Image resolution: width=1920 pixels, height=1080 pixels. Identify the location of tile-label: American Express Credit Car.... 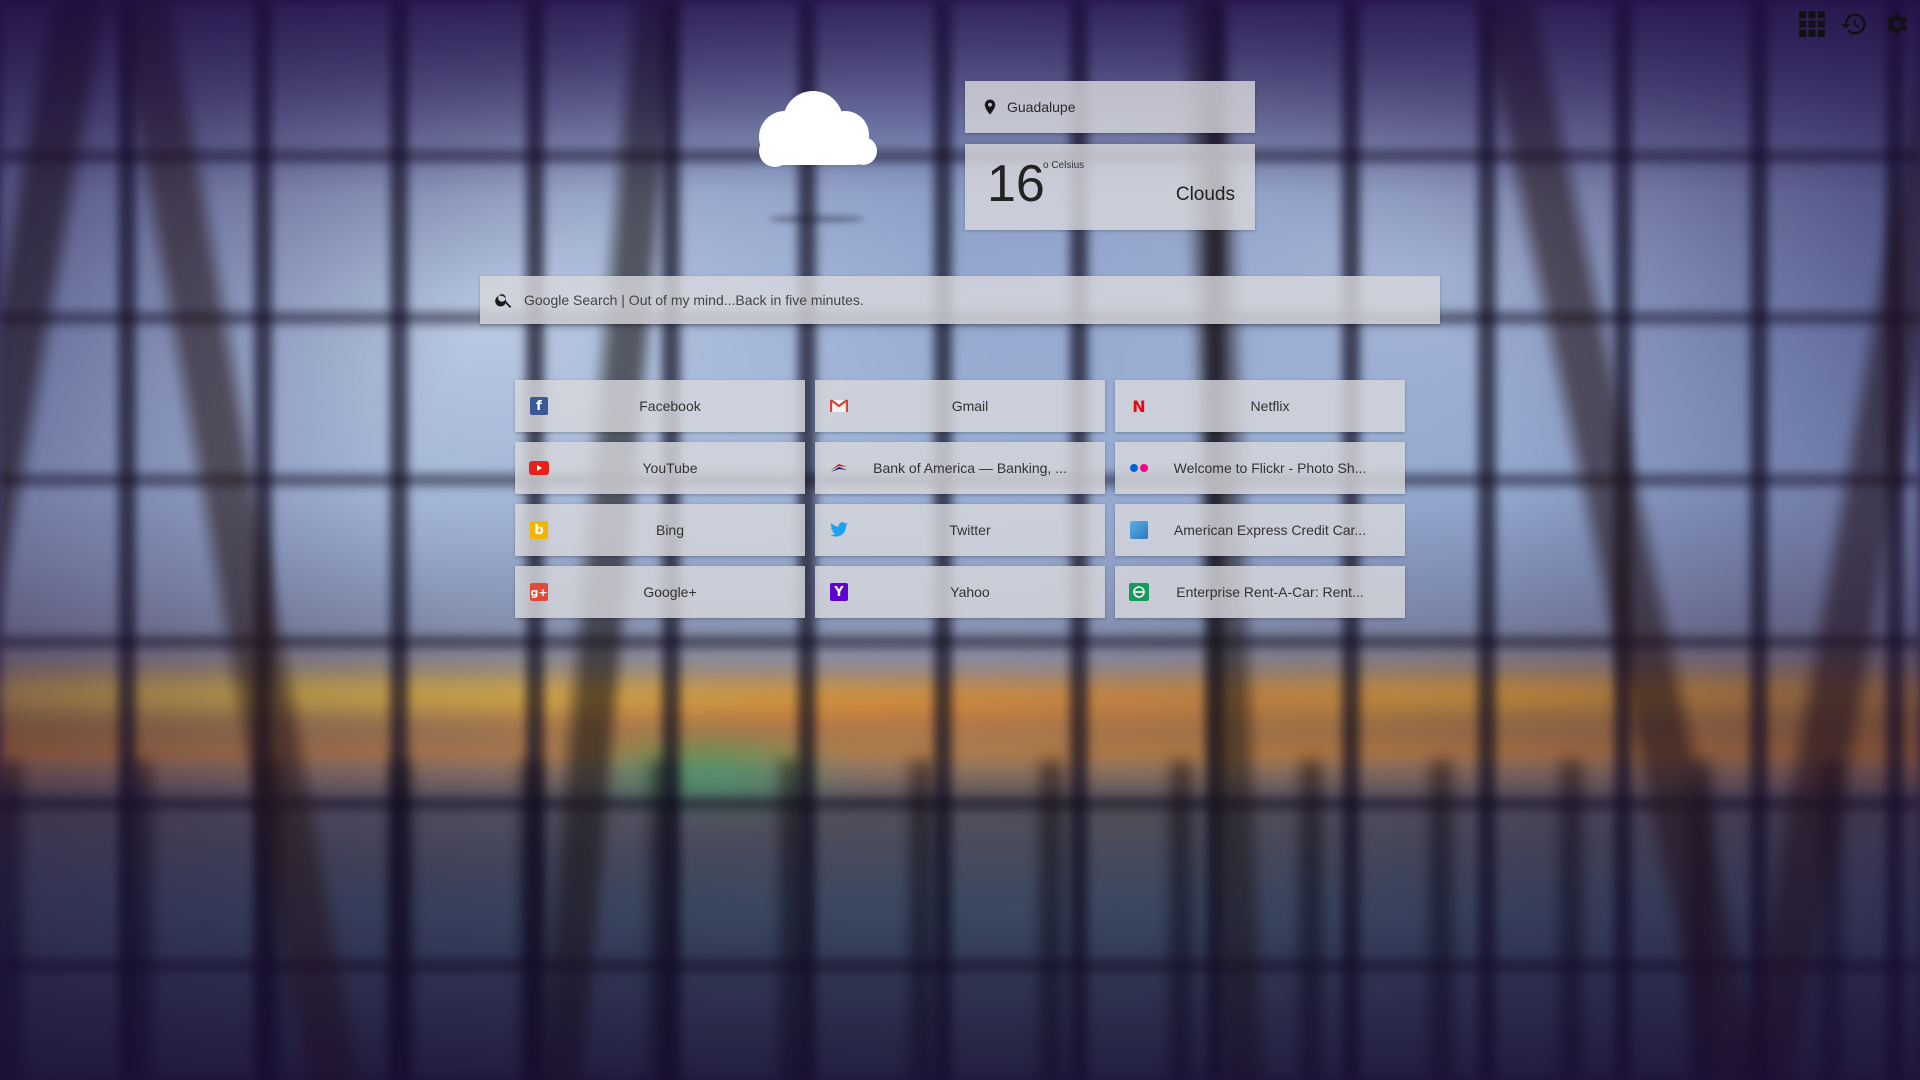
(1270, 530).